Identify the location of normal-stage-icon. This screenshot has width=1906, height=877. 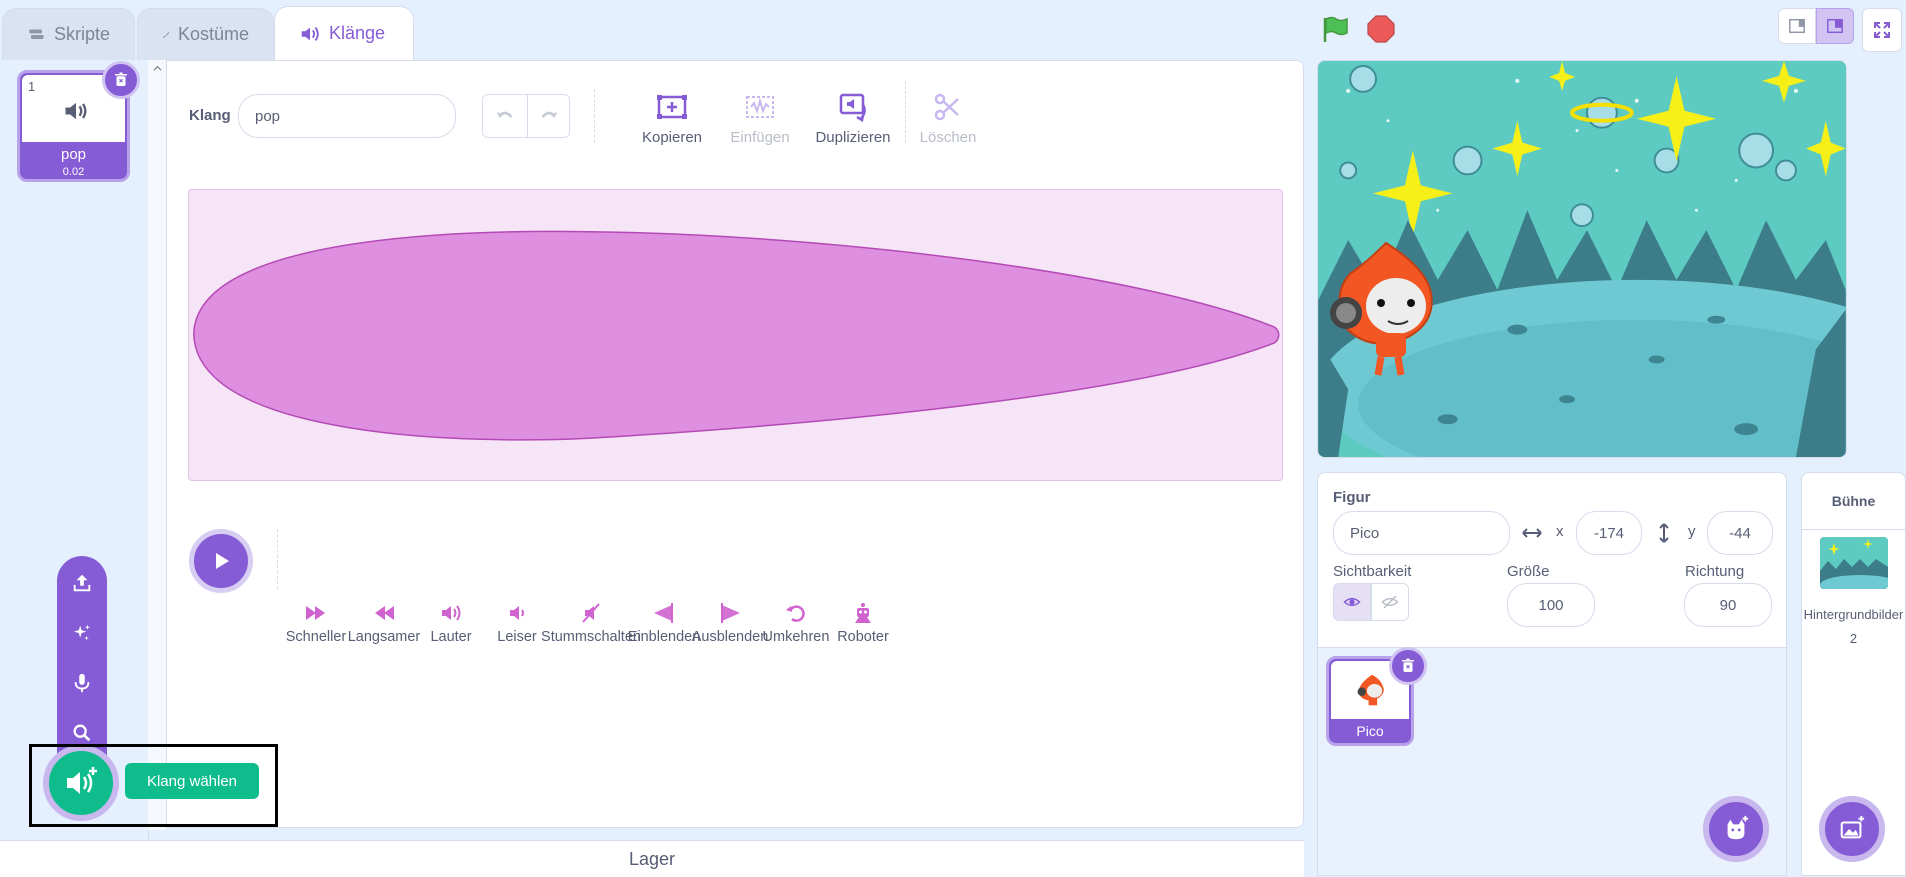
(1835, 26).